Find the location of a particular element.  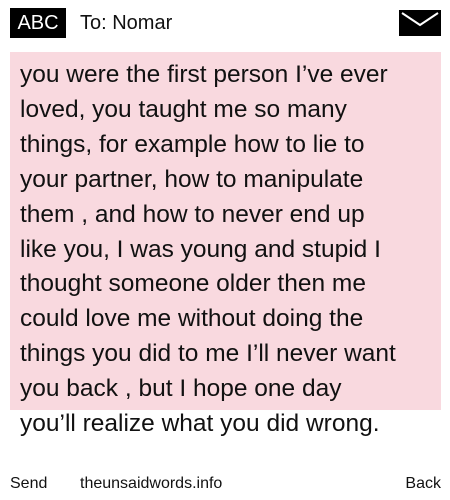

site-link: theunsaidwords.info is located at coordinates (151, 484).